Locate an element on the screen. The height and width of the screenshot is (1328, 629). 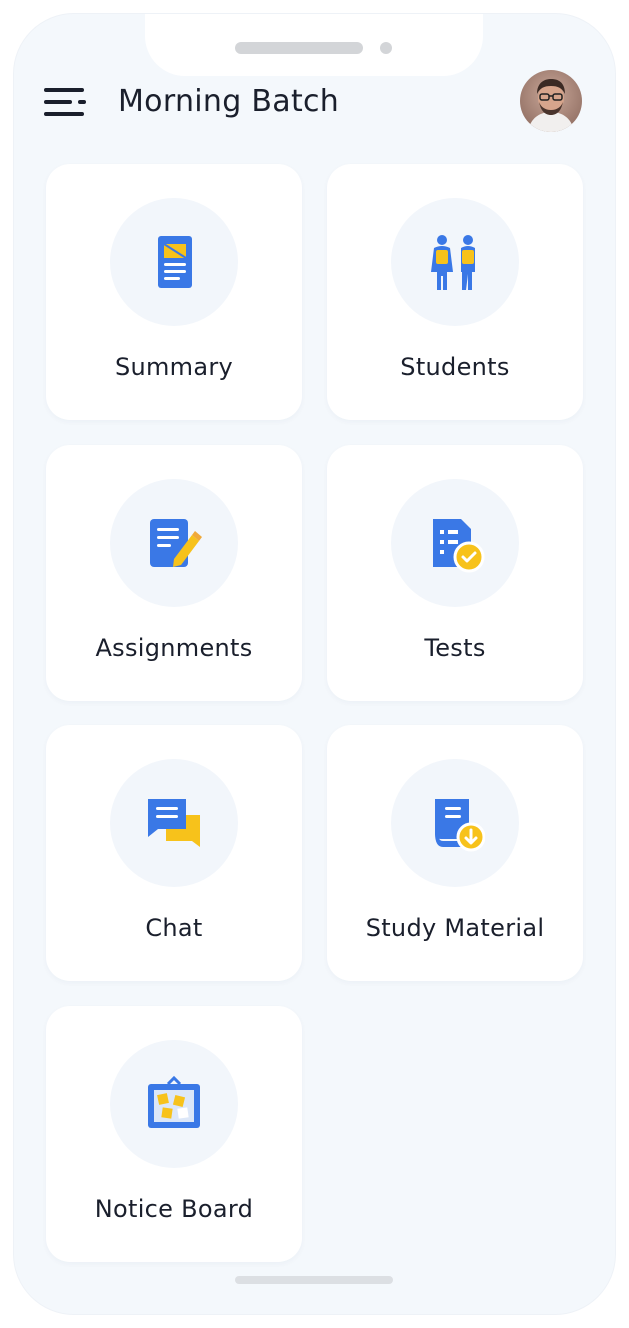
tile-study-material: Study Material is located at coordinates (455, 853).